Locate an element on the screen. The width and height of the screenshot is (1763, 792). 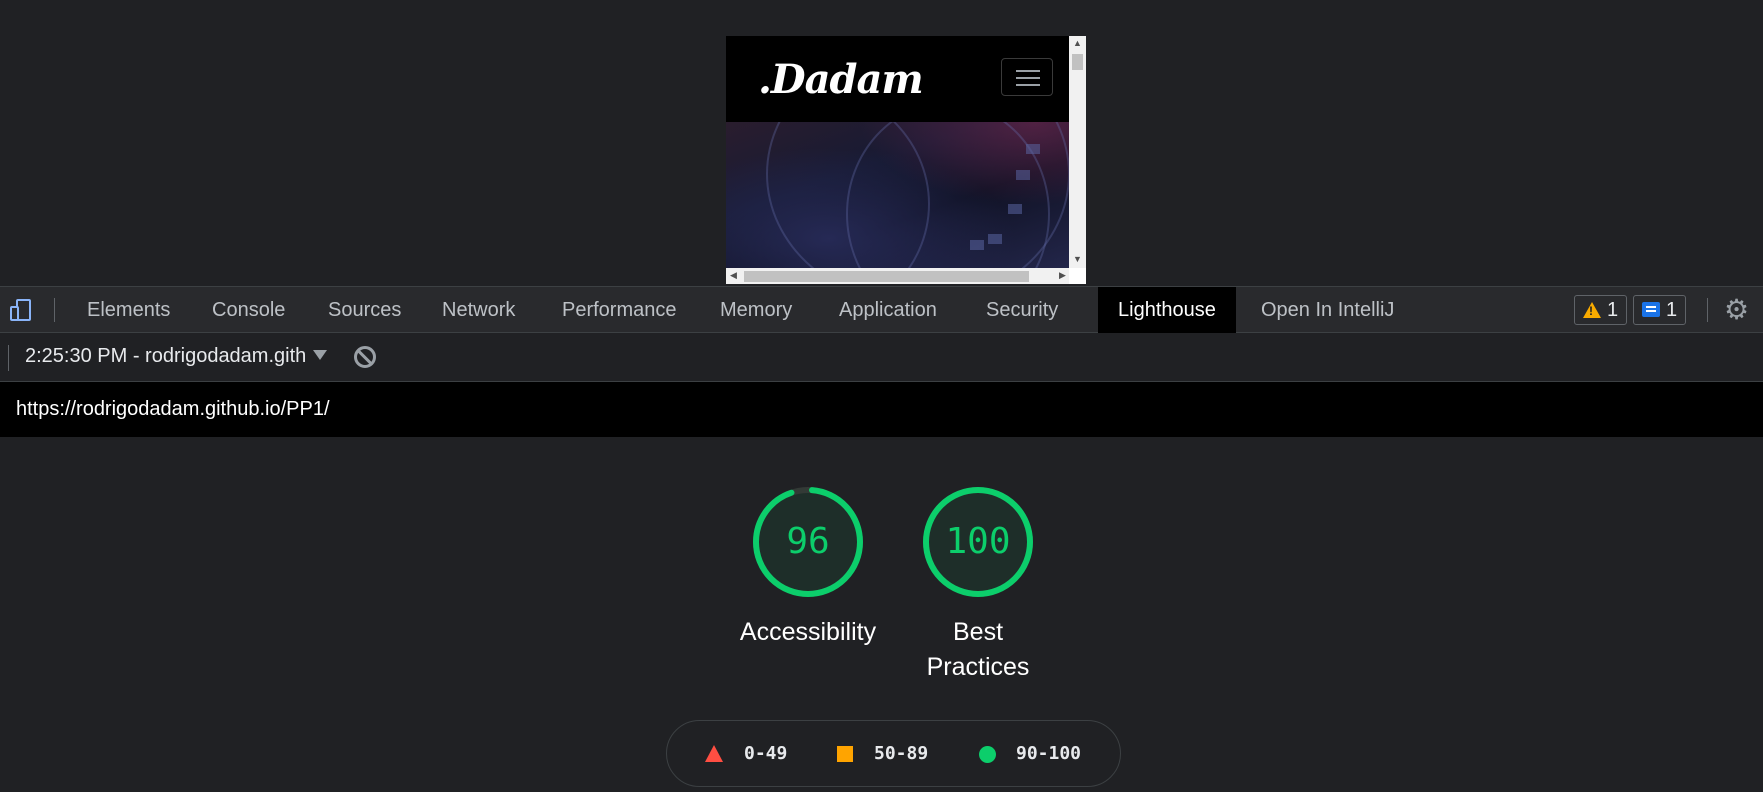
site-header: .Dadam is located at coordinates (897, 79).